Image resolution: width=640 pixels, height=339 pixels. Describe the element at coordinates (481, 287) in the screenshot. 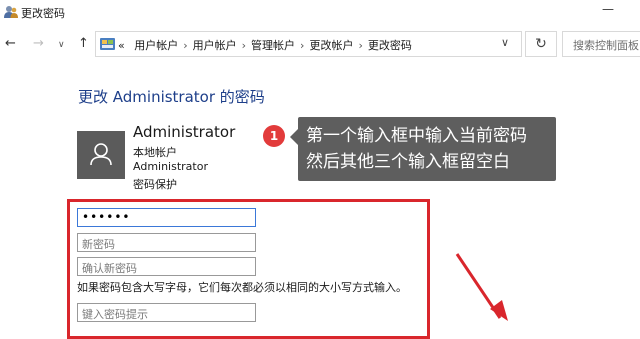

I see `pointer-arrow` at that location.